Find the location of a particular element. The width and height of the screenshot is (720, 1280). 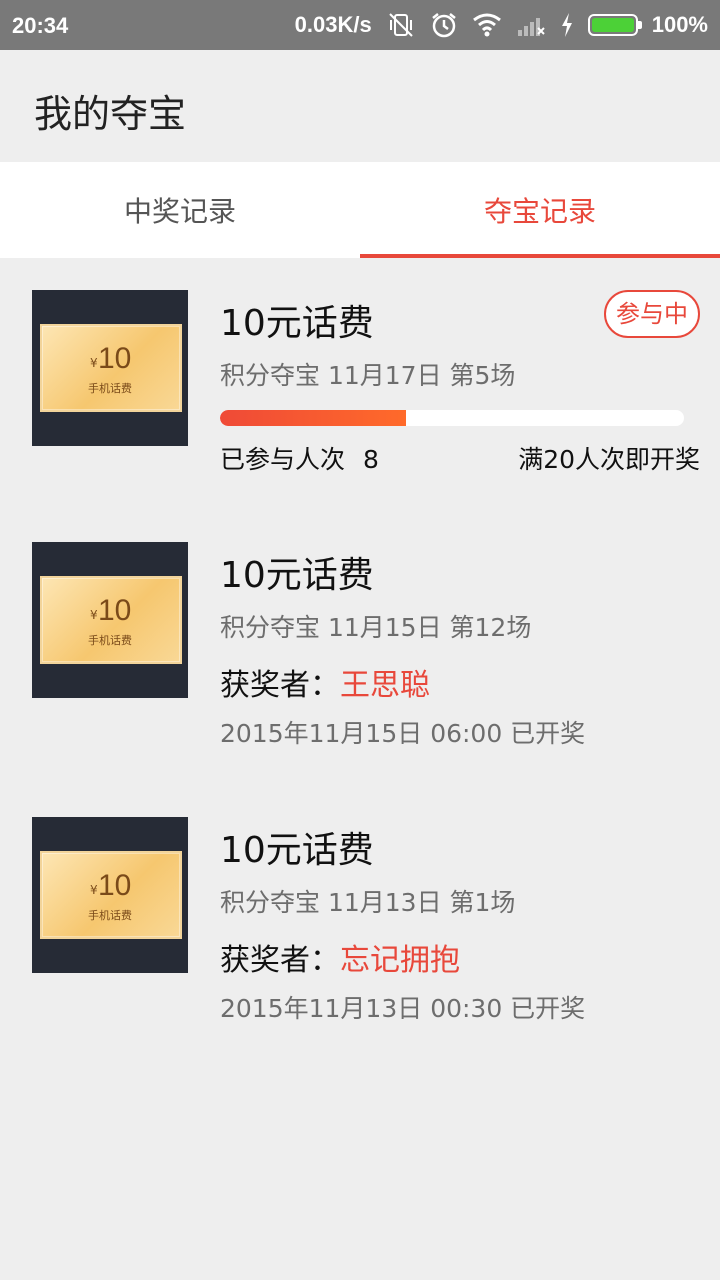

page-title: 我的夺宝 is located at coordinates (110, 114).